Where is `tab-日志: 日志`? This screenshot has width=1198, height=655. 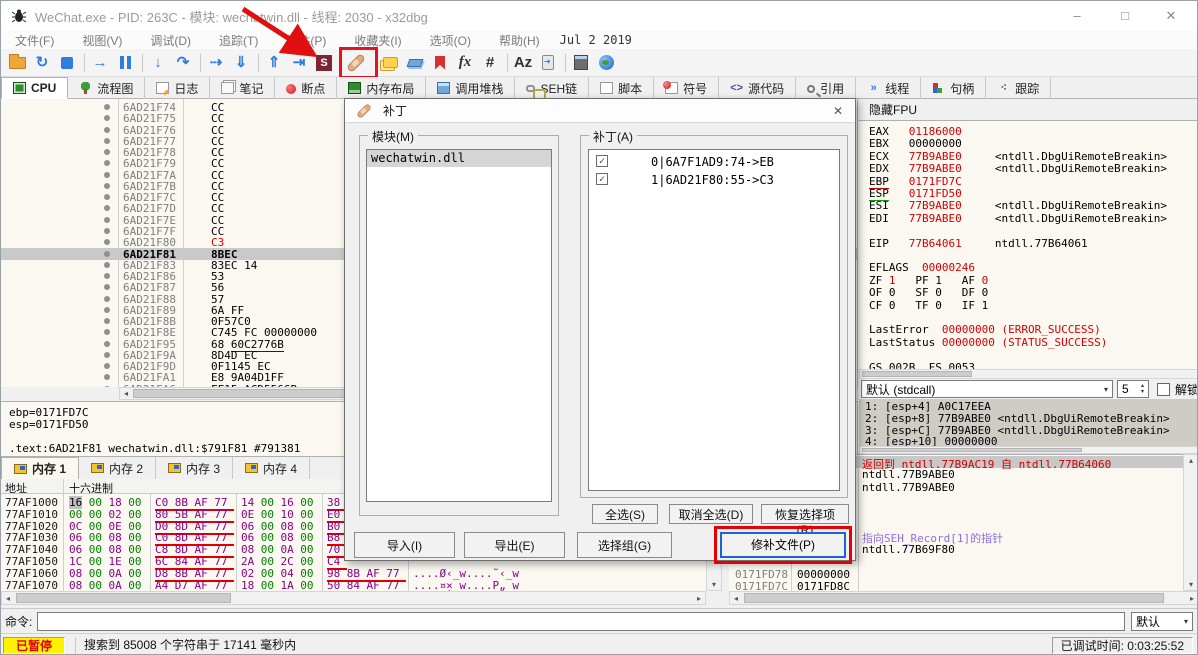
tab-日志: 日志 is located at coordinates (178, 88).